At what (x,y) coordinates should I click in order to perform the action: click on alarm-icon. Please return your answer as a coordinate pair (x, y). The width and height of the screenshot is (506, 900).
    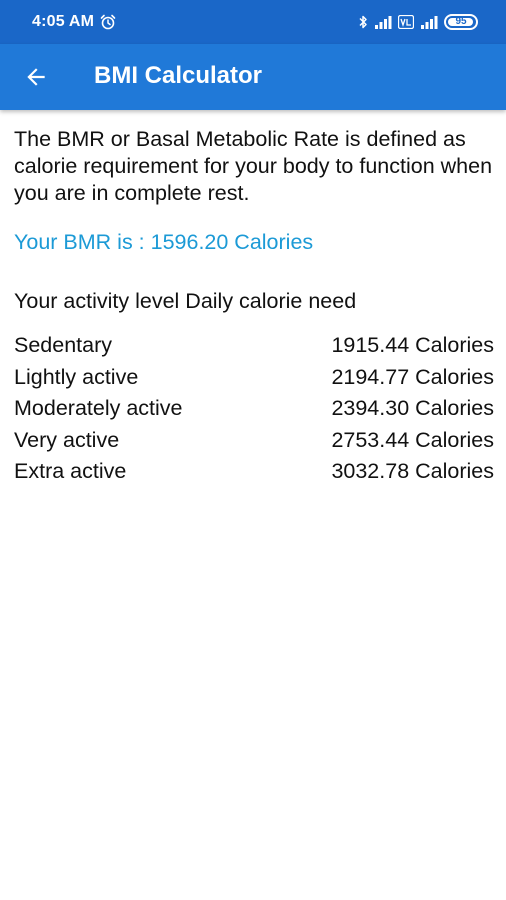
    Looking at the image, I should click on (108, 22).